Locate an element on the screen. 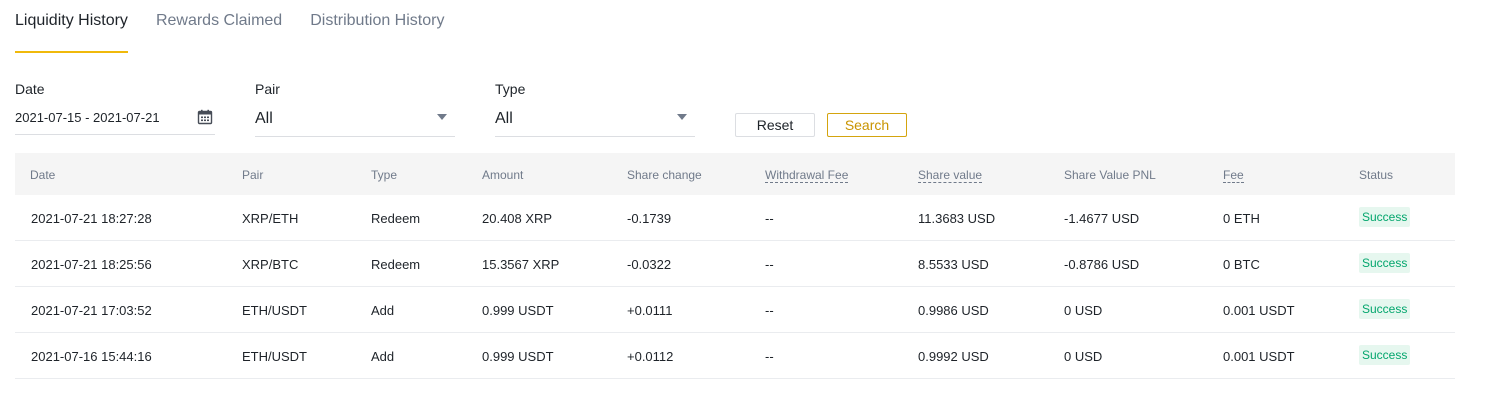 The width and height of the screenshot is (1485, 397). cell-date: 2021-07-16 15:44:16 is located at coordinates (91, 356).